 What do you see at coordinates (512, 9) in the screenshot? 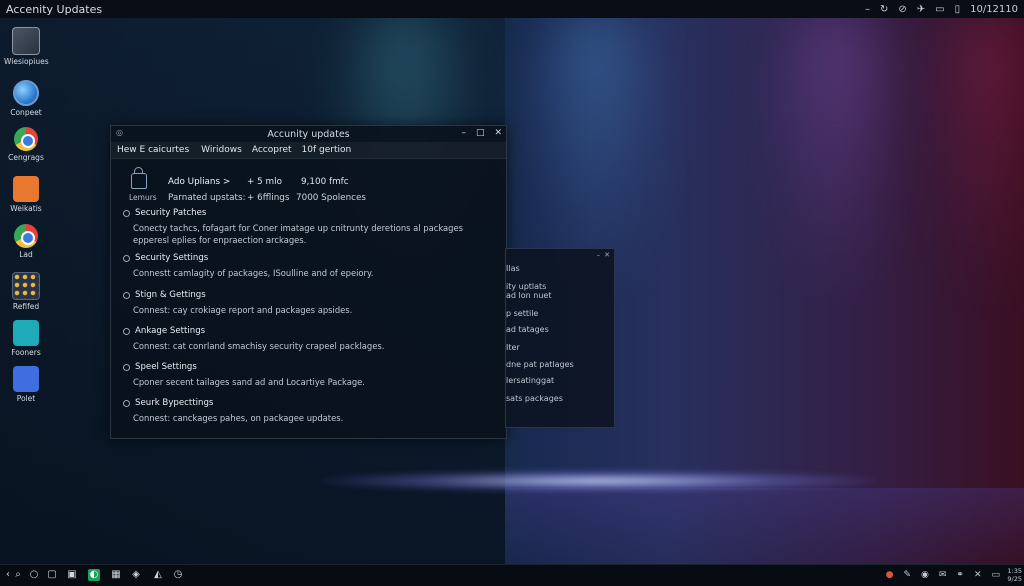
I see `top-bar: Accenity Updates – ↻ ⊘ ✈ ▭ ▯ 10/12110` at bounding box center [512, 9].